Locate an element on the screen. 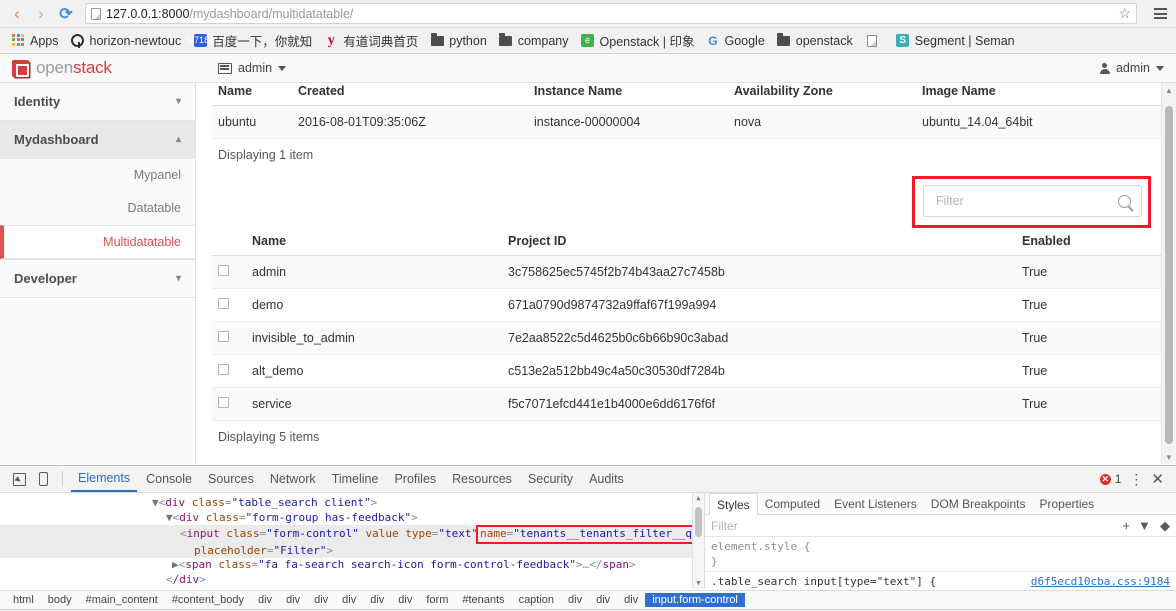 The width and height of the screenshot is (1176, 611). tab-styles: Styles is located at coordinates (733, 504).